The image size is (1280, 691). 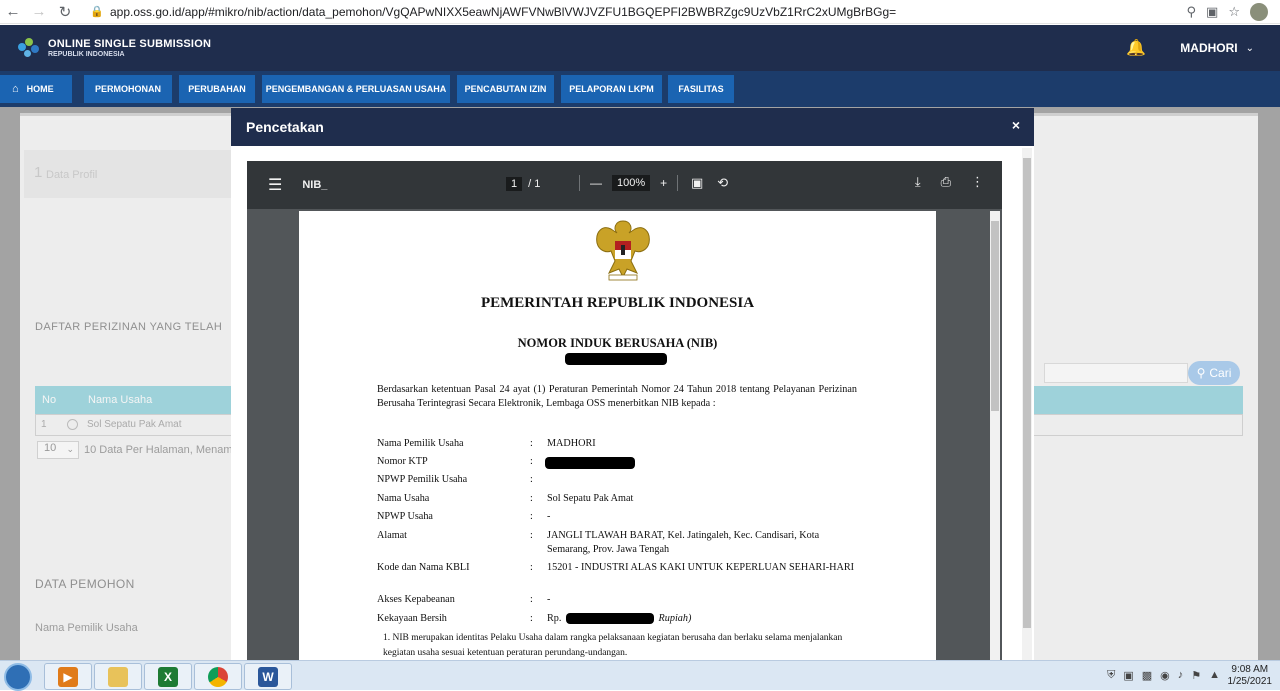 What do you see at coordinates (697, 183) in the screenshot?
I see `fit-page-icon: ▣` at bounding box center [697, 183].